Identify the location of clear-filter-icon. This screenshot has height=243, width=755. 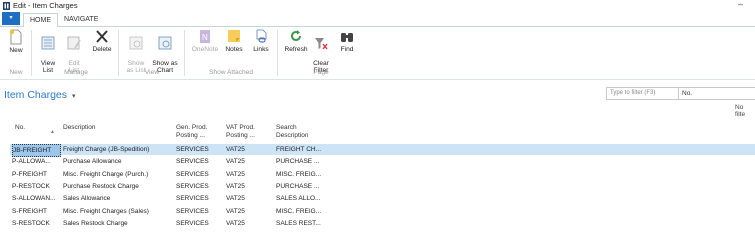
(321, 44).